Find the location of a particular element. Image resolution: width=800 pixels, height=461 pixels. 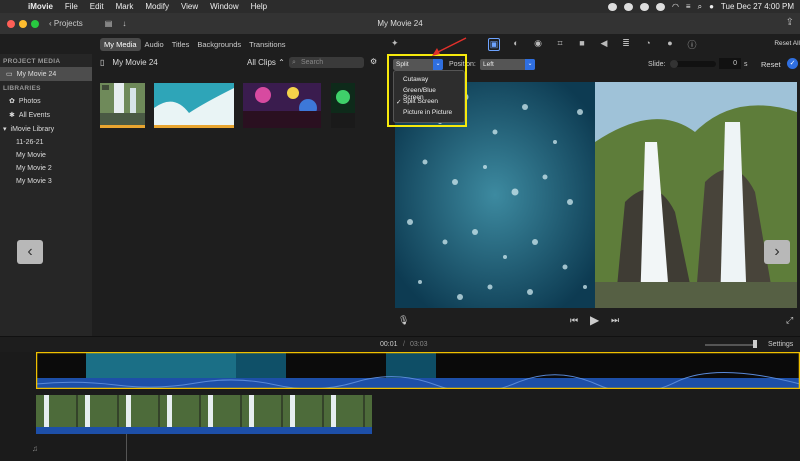

clip-filter-icon: ● is located at coordinates (670, 44).